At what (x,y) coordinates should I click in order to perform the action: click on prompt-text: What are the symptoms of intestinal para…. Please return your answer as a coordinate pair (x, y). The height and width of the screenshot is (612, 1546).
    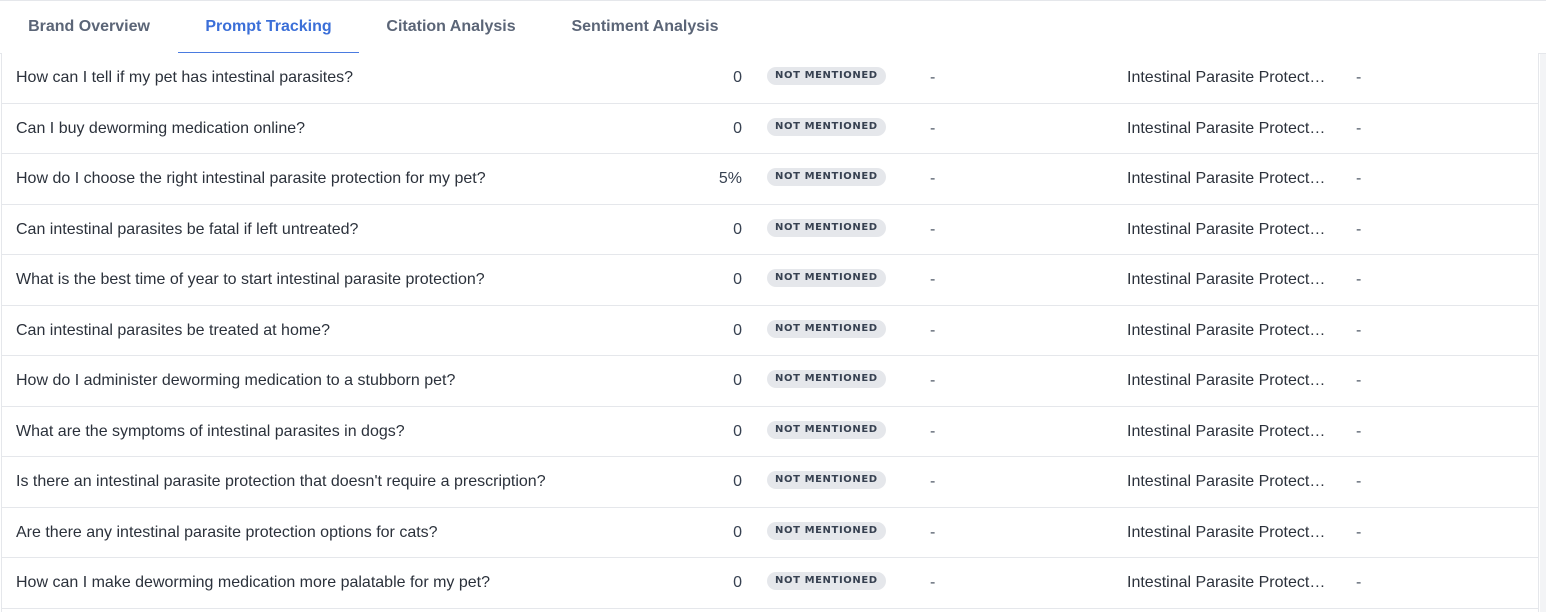
    Looking at the image, I should click on (210, 431).